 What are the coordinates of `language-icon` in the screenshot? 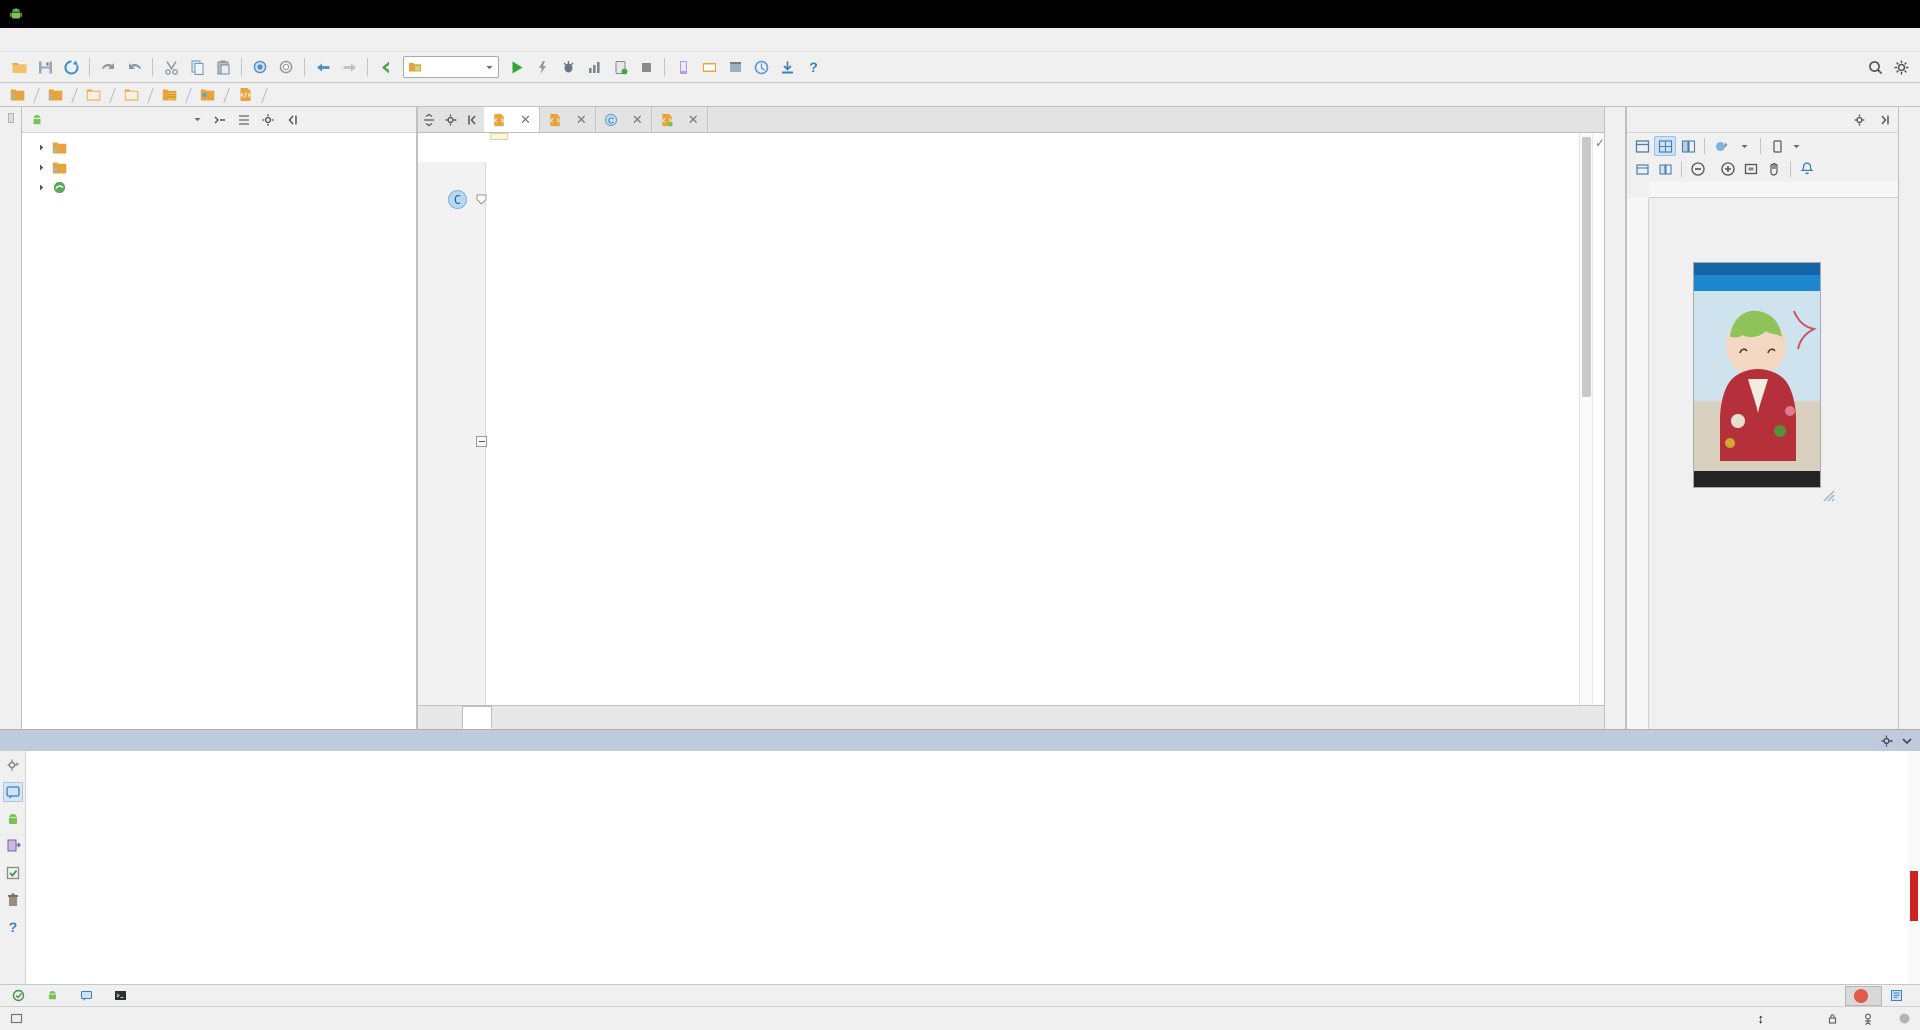 It's located at (1665, 169).